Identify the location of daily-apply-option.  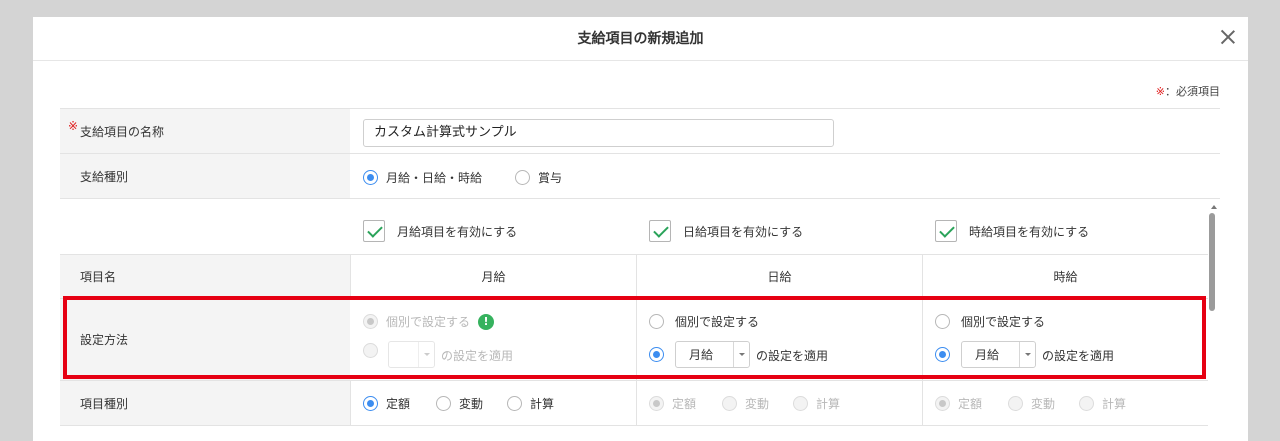
(656, 354).